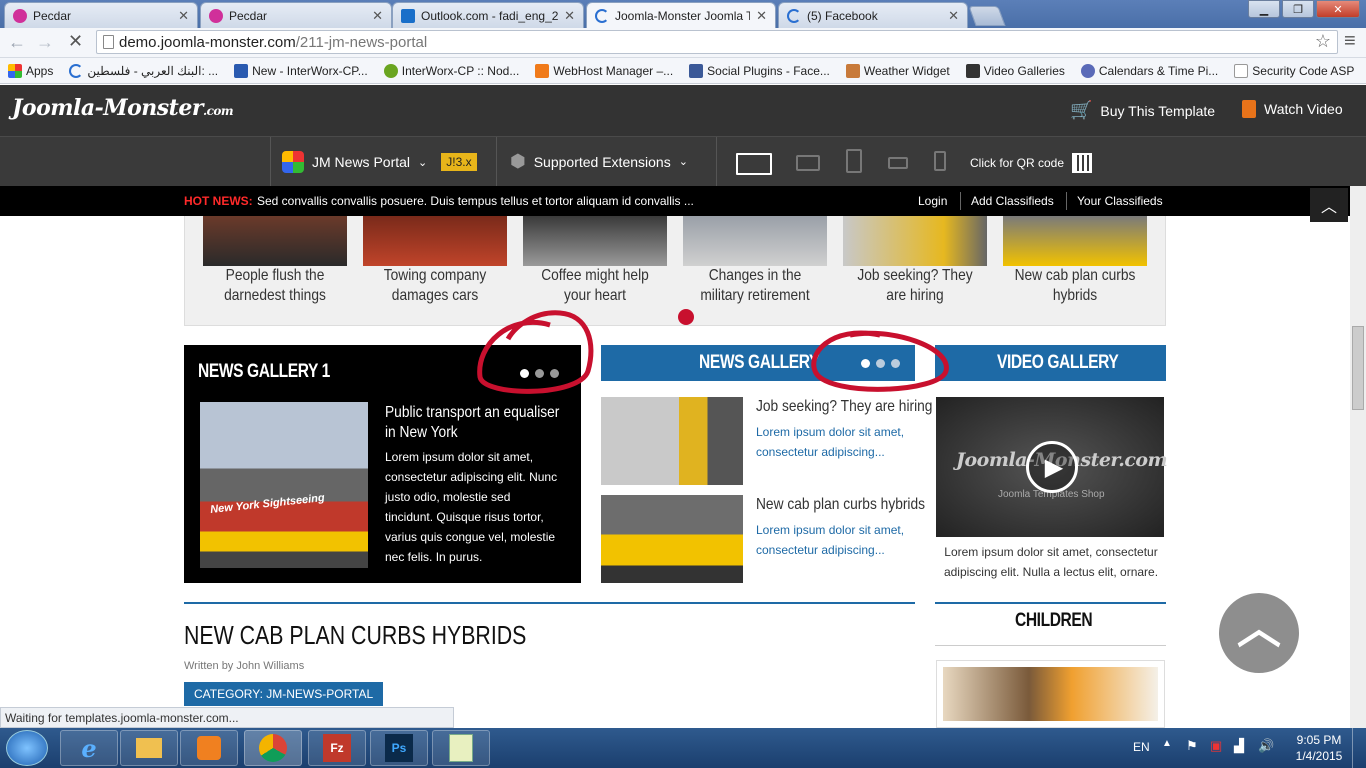 The height and width of the screenshot is (768, 1366). What do you see at coordinates (149, 748) in the screenshot?
I see `explorer-taskbar-icon` at bounding box center [149, 748].